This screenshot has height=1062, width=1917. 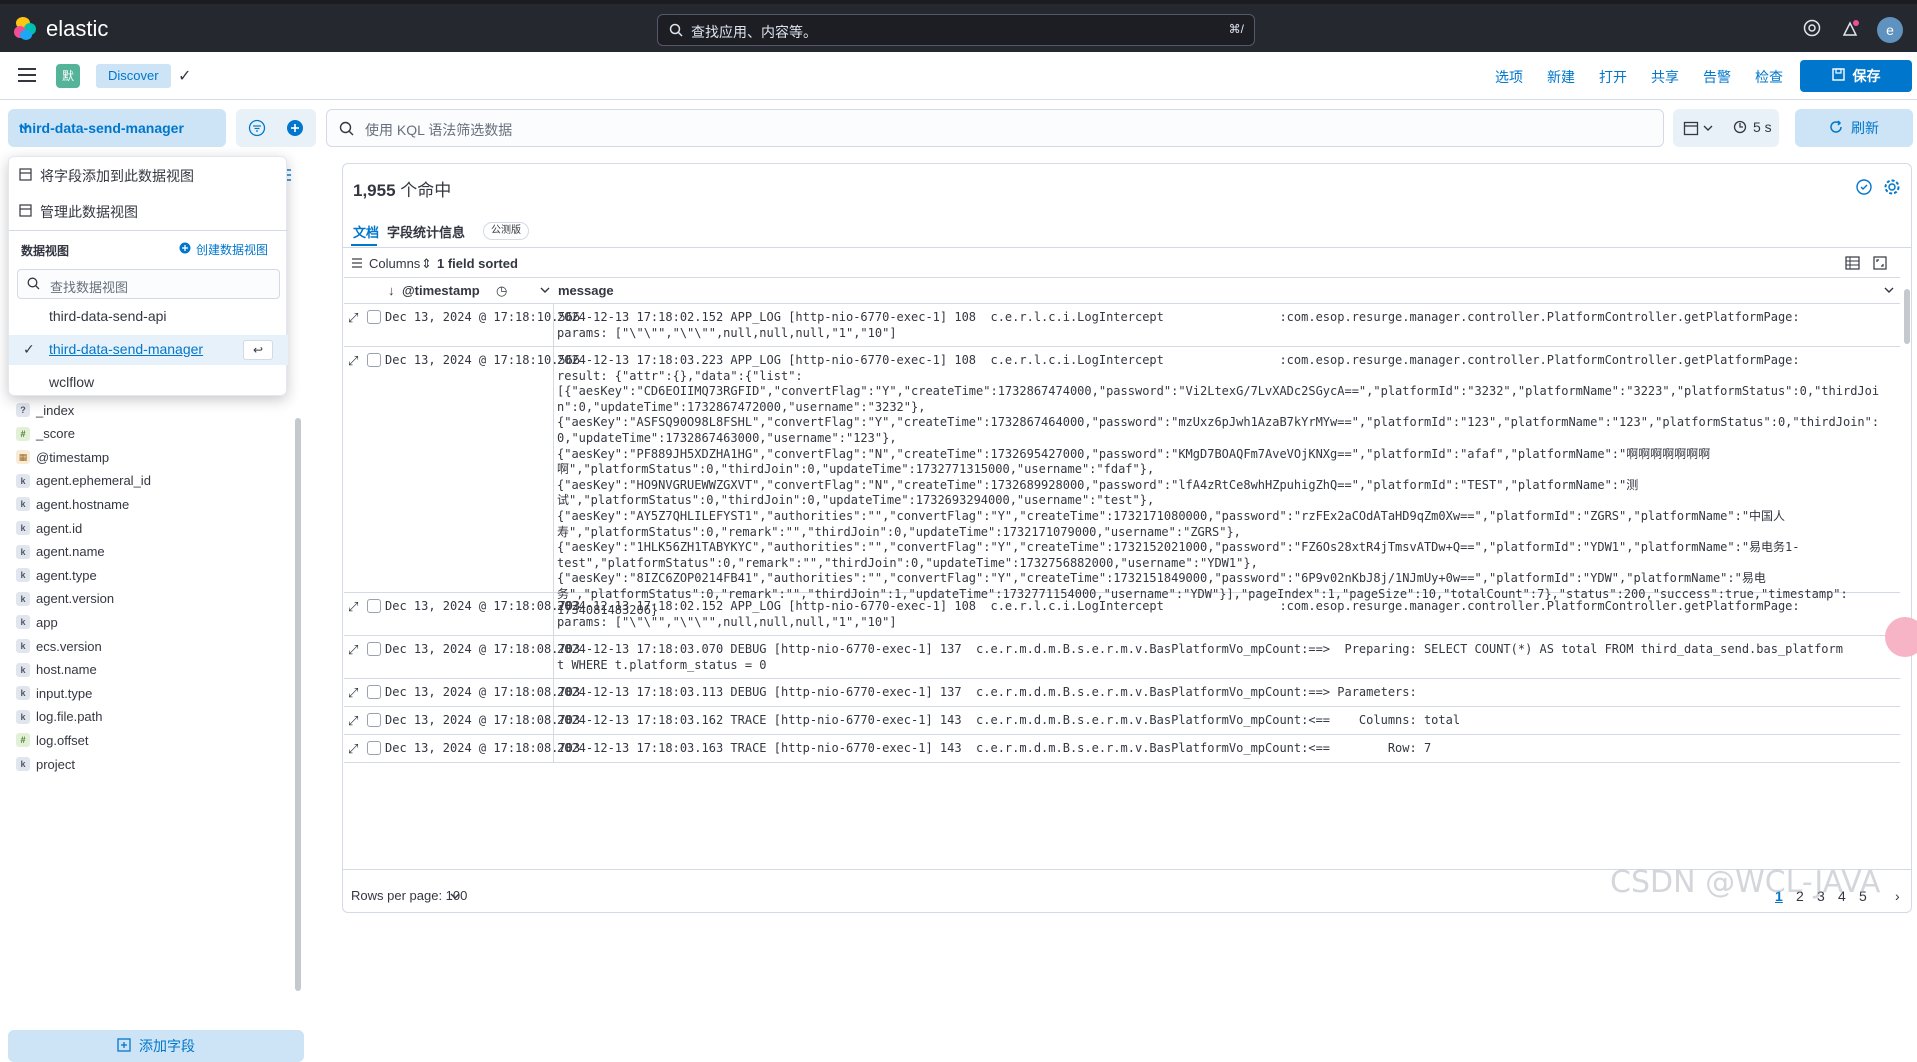 I want to click on floating-assistant-button, so click(x=1901, y=637).